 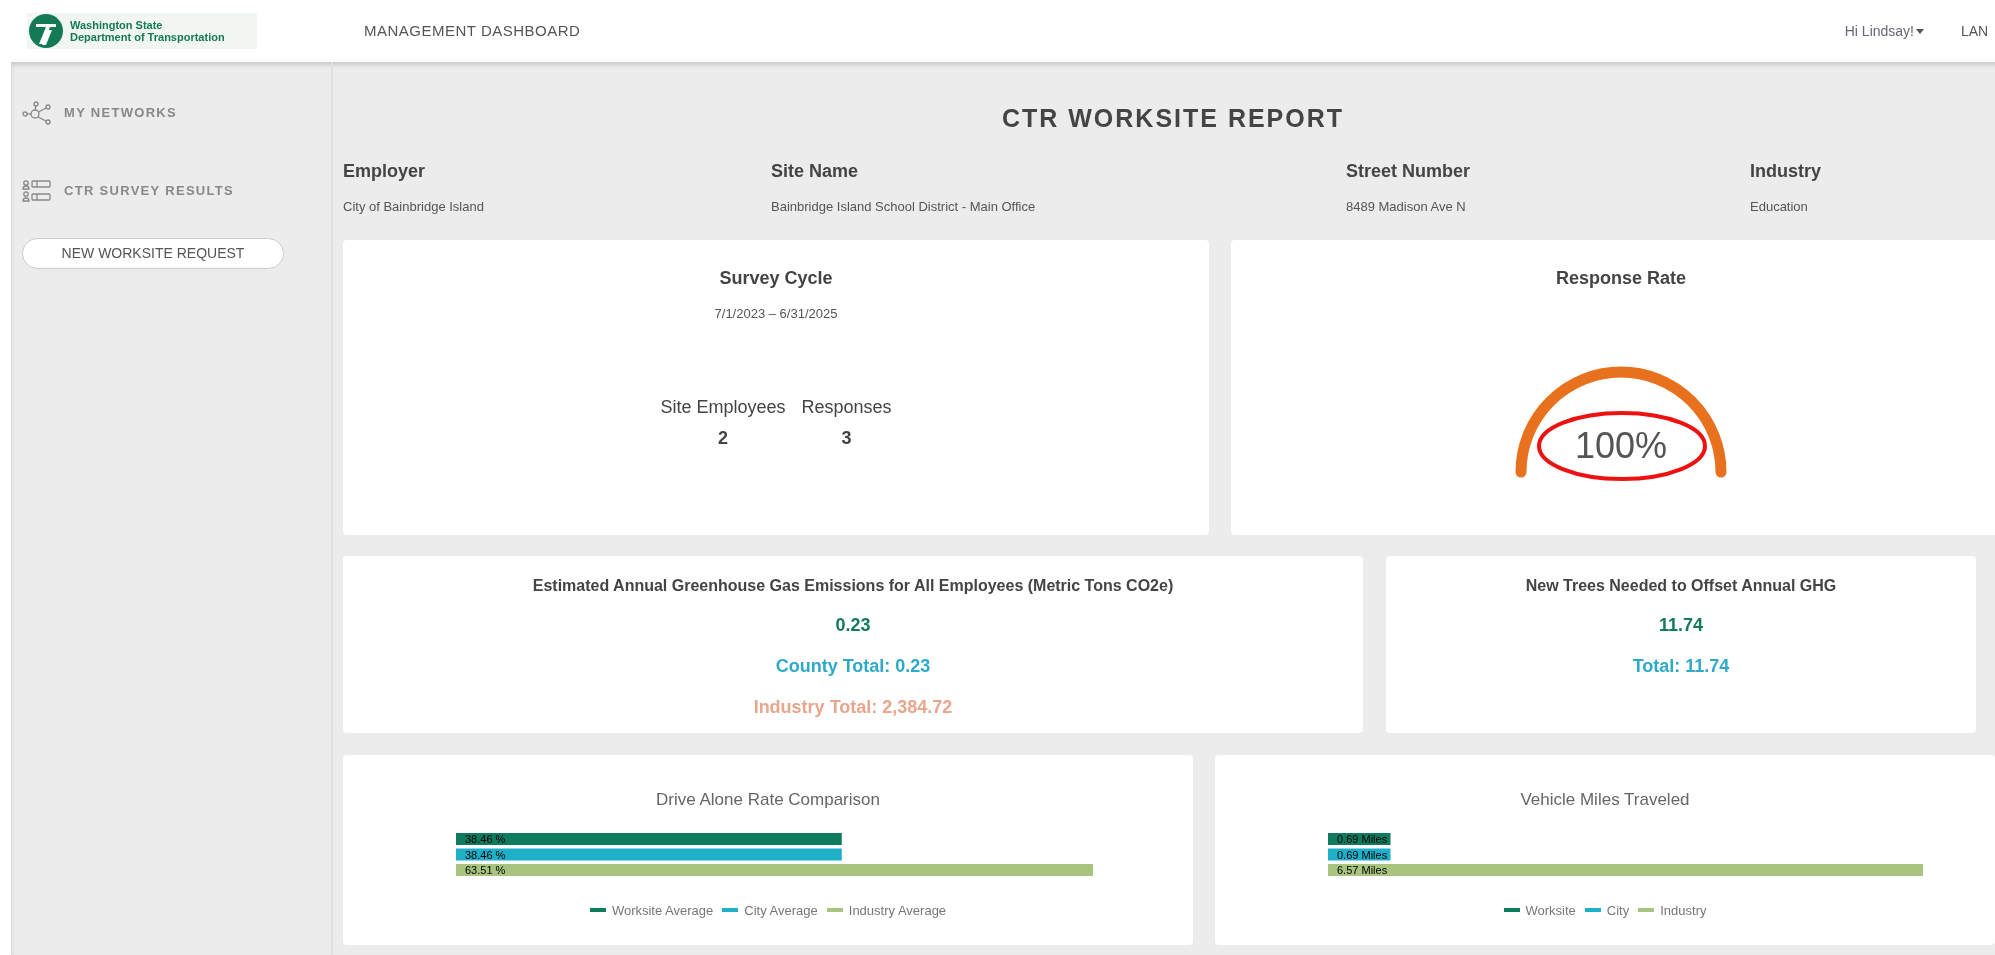 I want to click on language-menu: LAN, so click(x=1978, y=31).